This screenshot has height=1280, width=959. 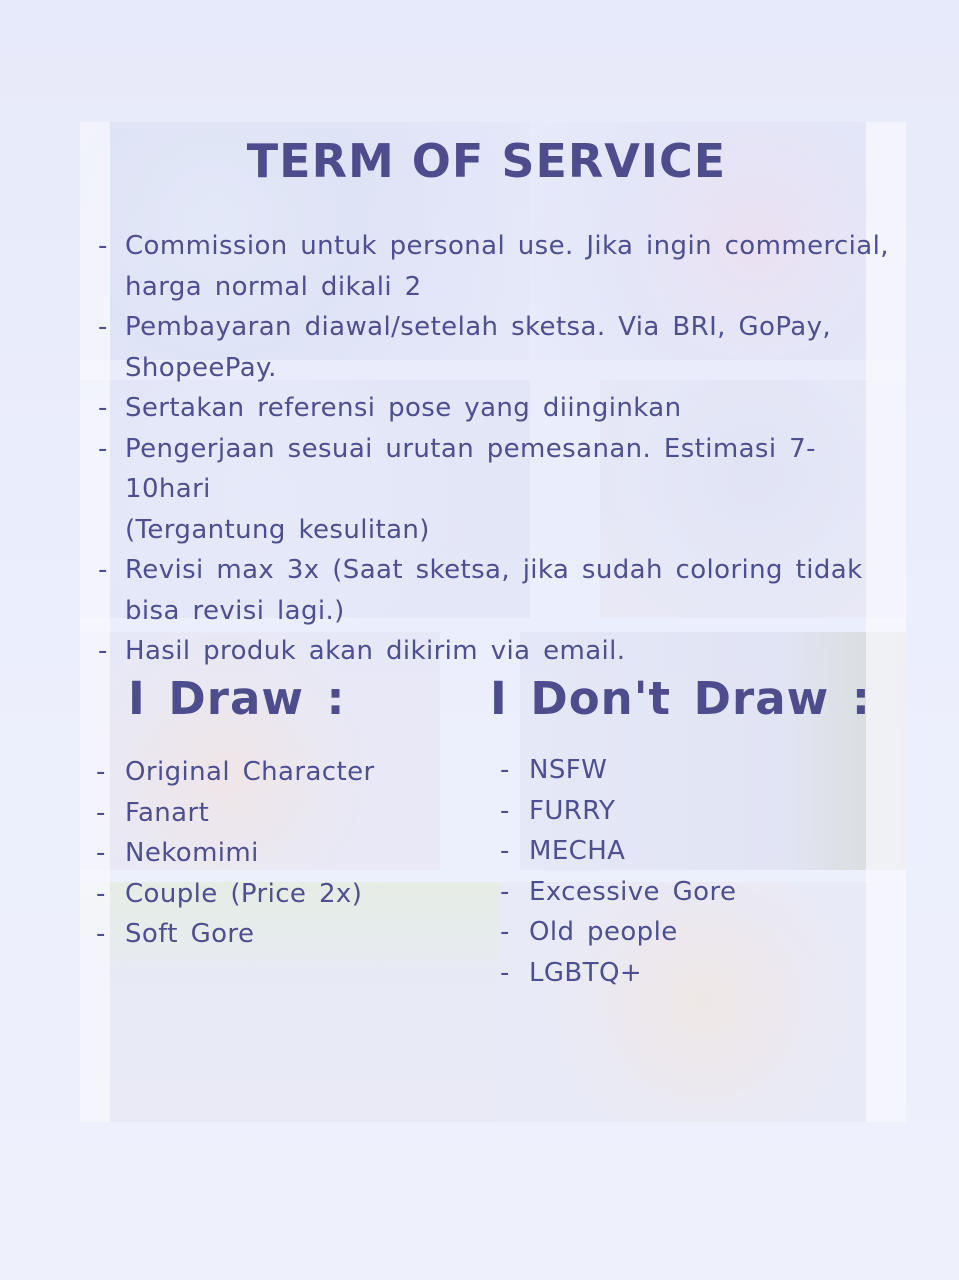 What do you see at coordinates (375, 651) in the screenshot?
I see `rule-text: Hasil produk akan dikirim via email.` at bounding box center [375, 651].